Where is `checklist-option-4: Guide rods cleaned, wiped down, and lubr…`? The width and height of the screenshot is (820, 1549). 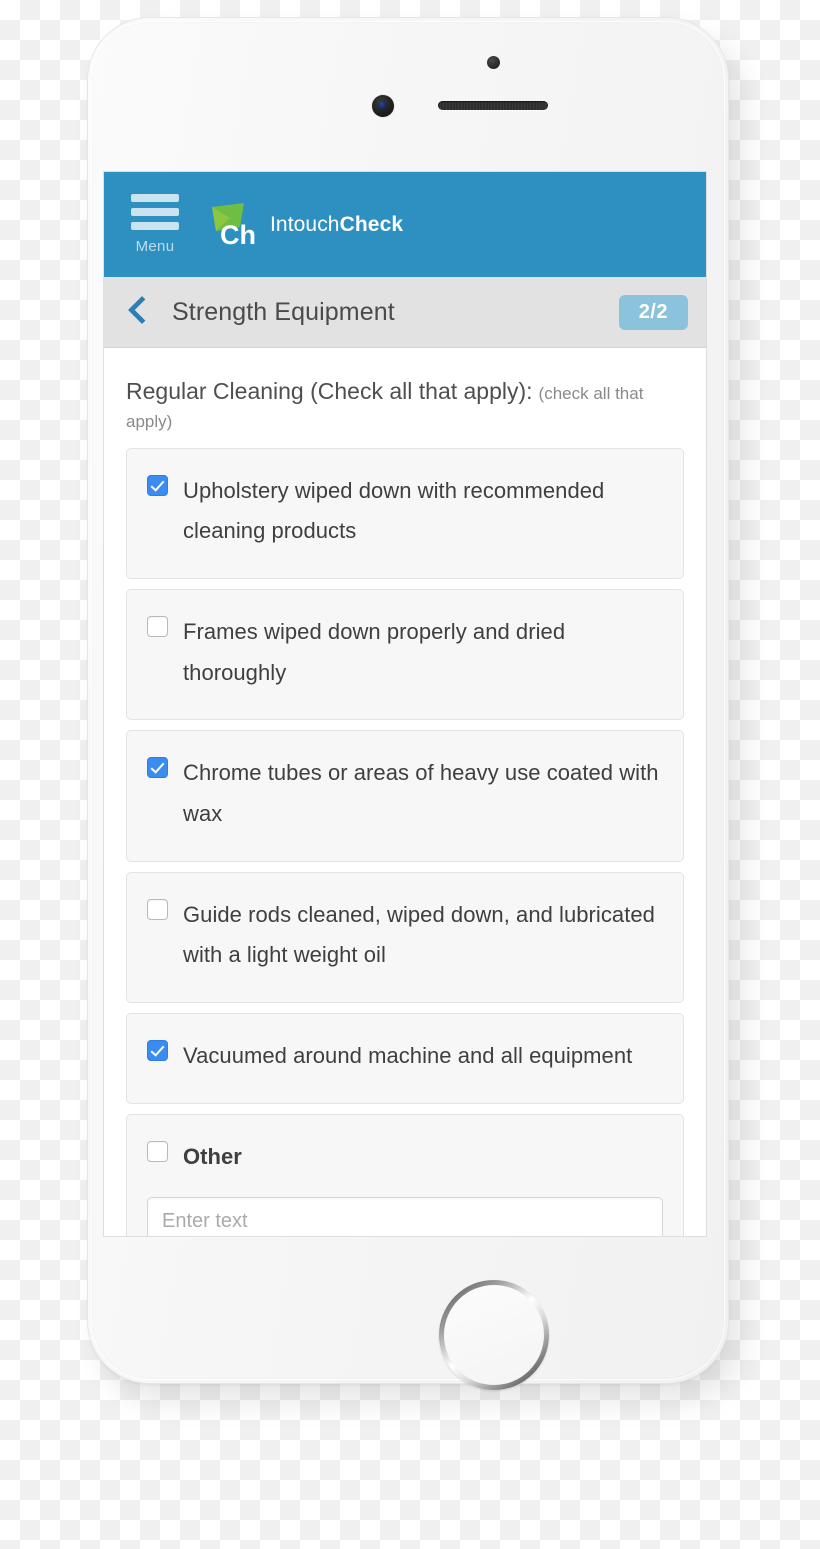
checklist-option-4: Guide rods cleaned, wiped down, and lubr… is located at coordinates (405, 937).